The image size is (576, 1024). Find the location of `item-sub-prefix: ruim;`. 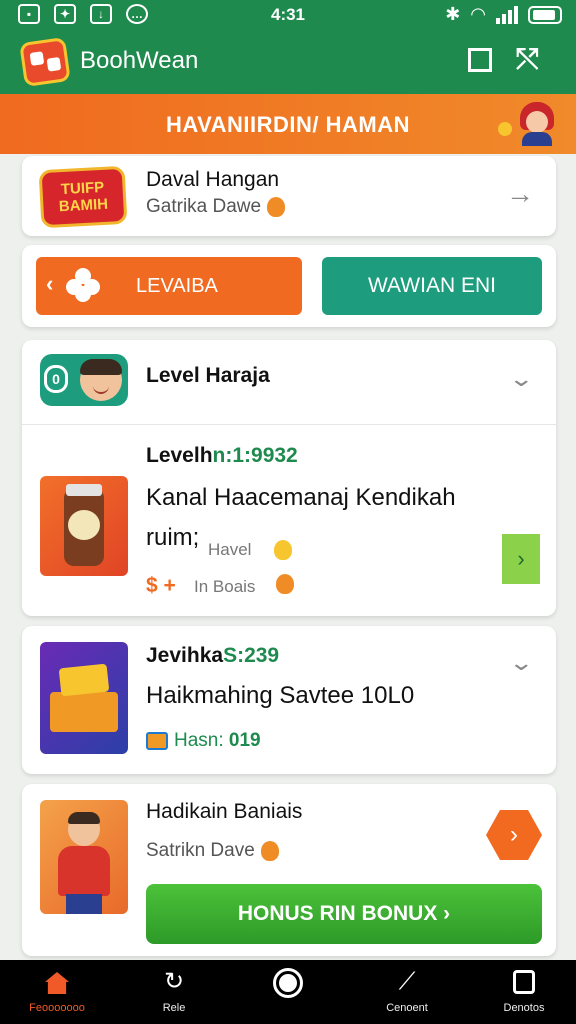

item-sub-prefix: ruim; is located at coordinates (173, 537).